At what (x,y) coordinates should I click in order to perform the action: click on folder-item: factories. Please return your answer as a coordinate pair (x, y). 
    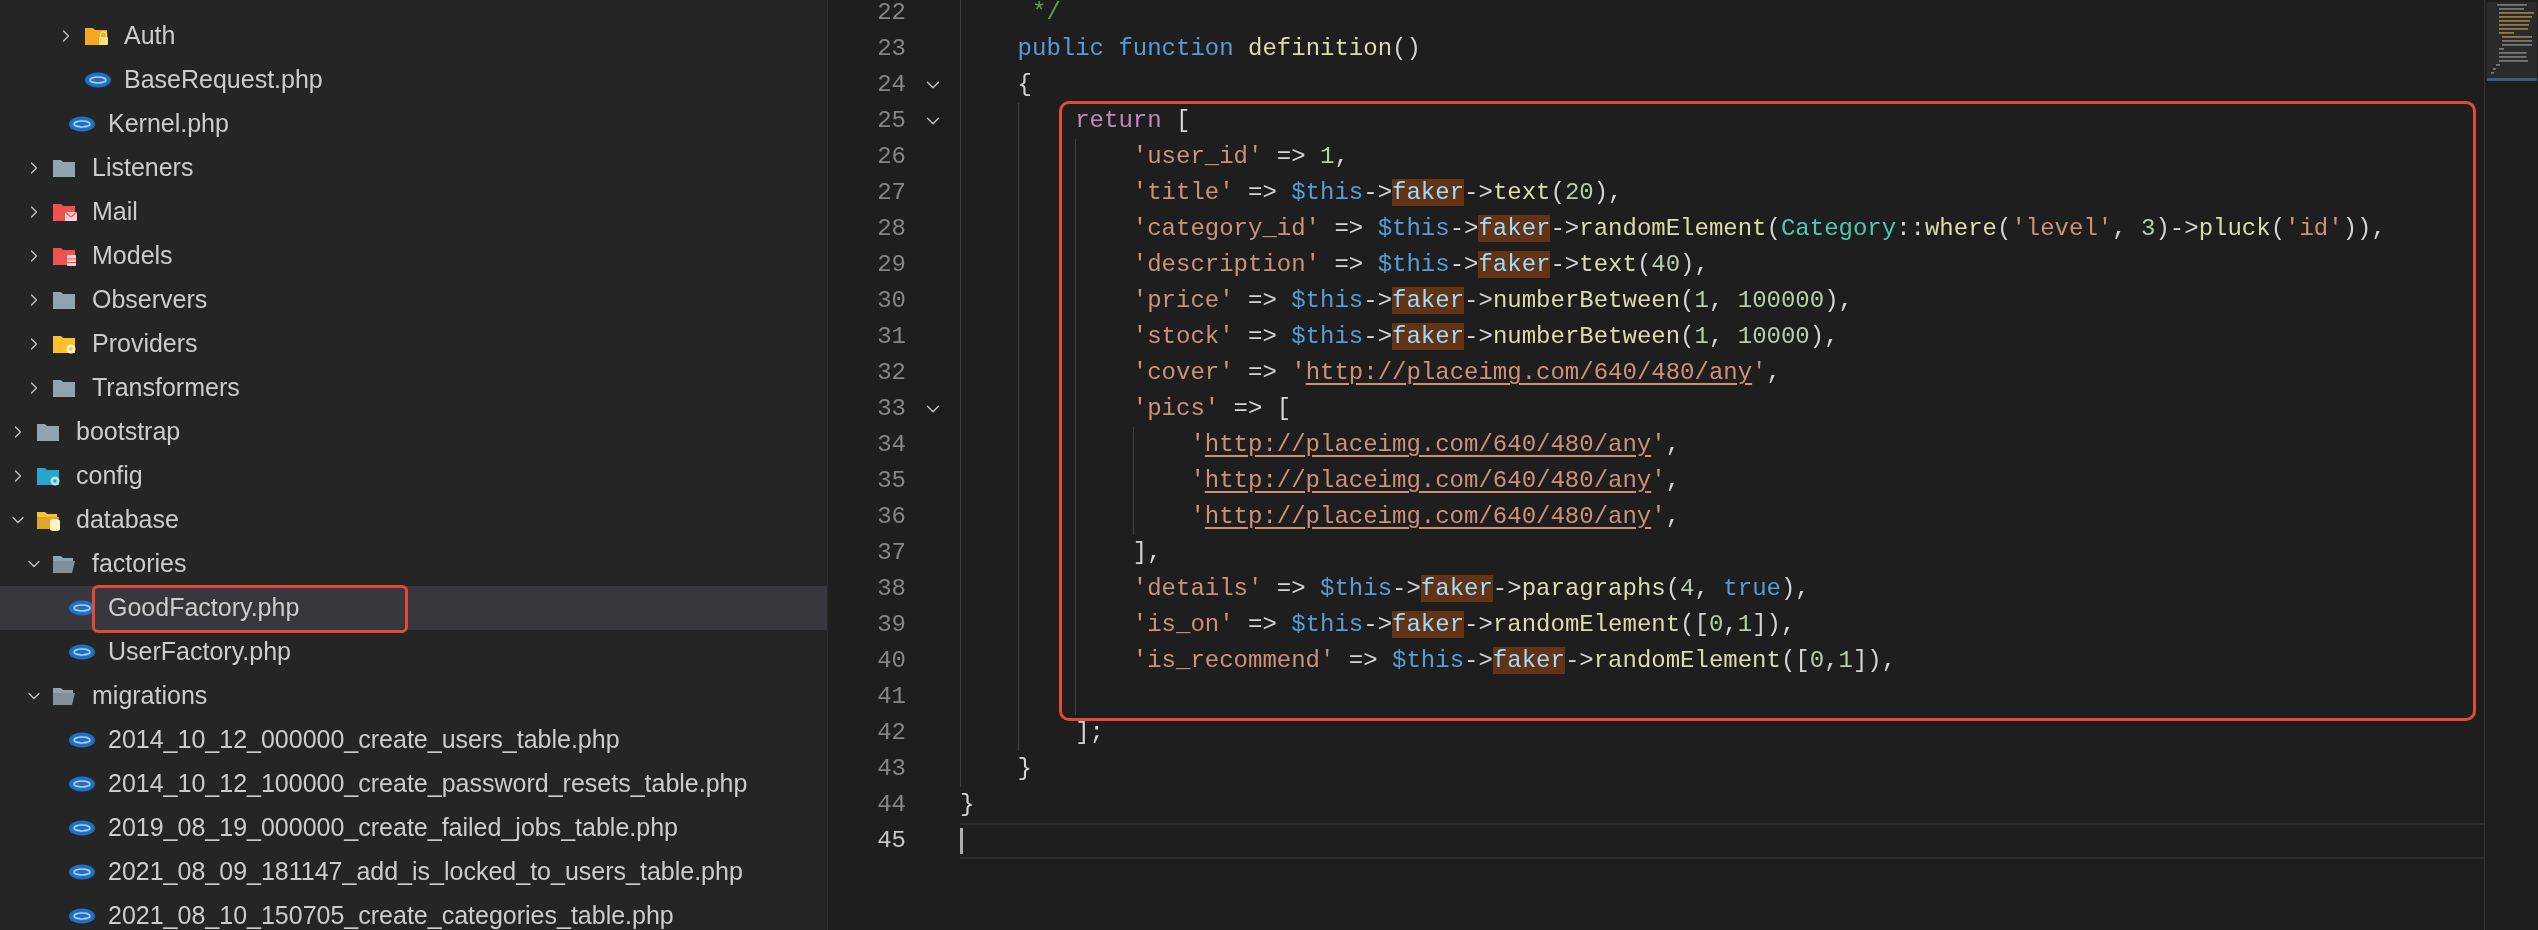
    Looking at the image, I should click on (413, 564).